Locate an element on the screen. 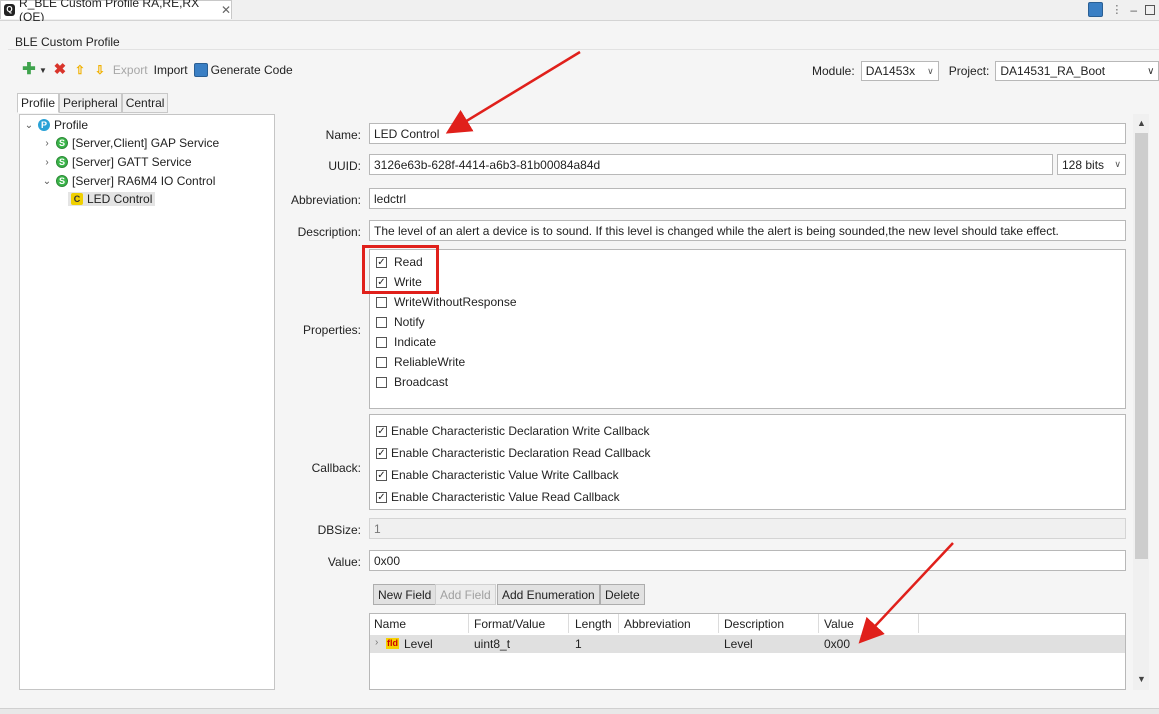  status-bar is located at coordinates (579, 711).